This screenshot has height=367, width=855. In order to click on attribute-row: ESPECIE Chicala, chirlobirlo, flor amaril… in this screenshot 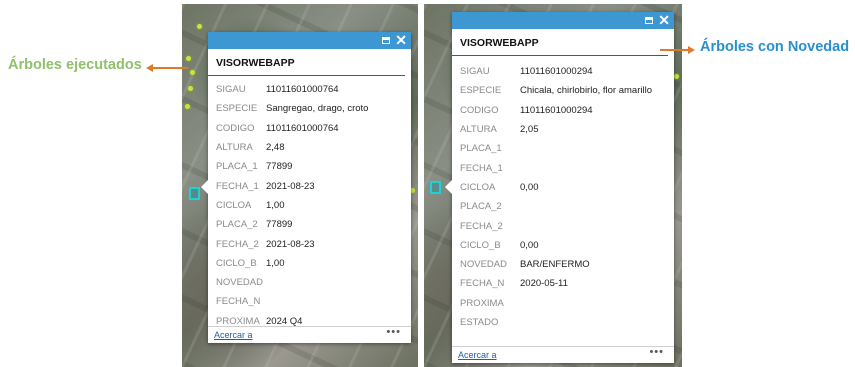, I will do `click(563, 90)`.